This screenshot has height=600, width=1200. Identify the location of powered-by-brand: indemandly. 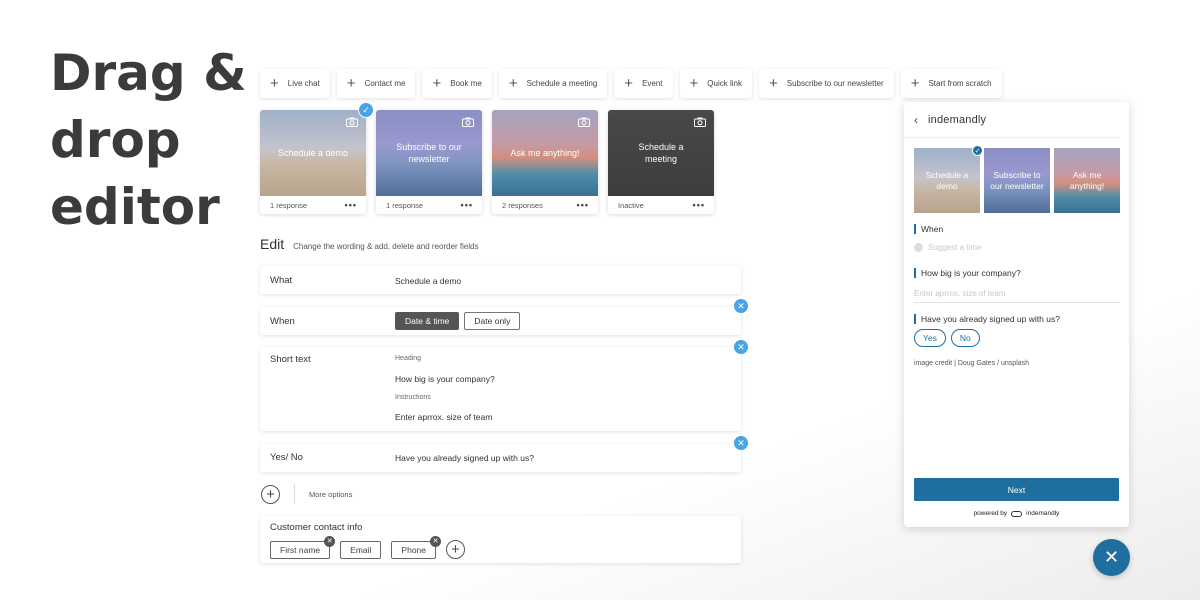
(1043, 513).